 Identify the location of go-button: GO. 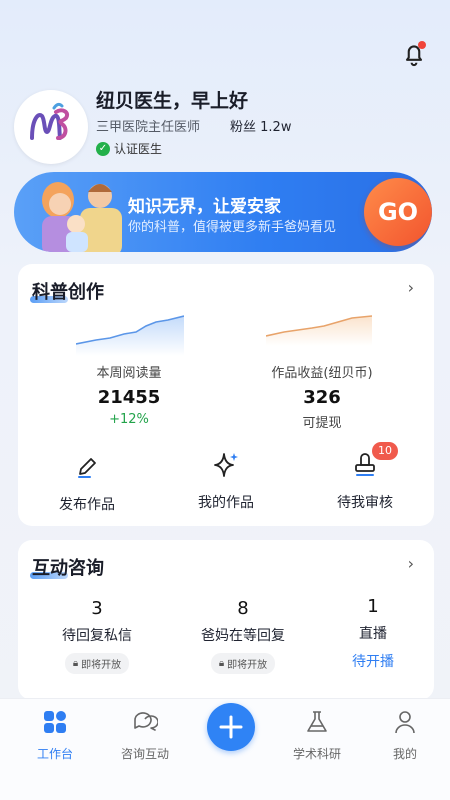
(398, 212).